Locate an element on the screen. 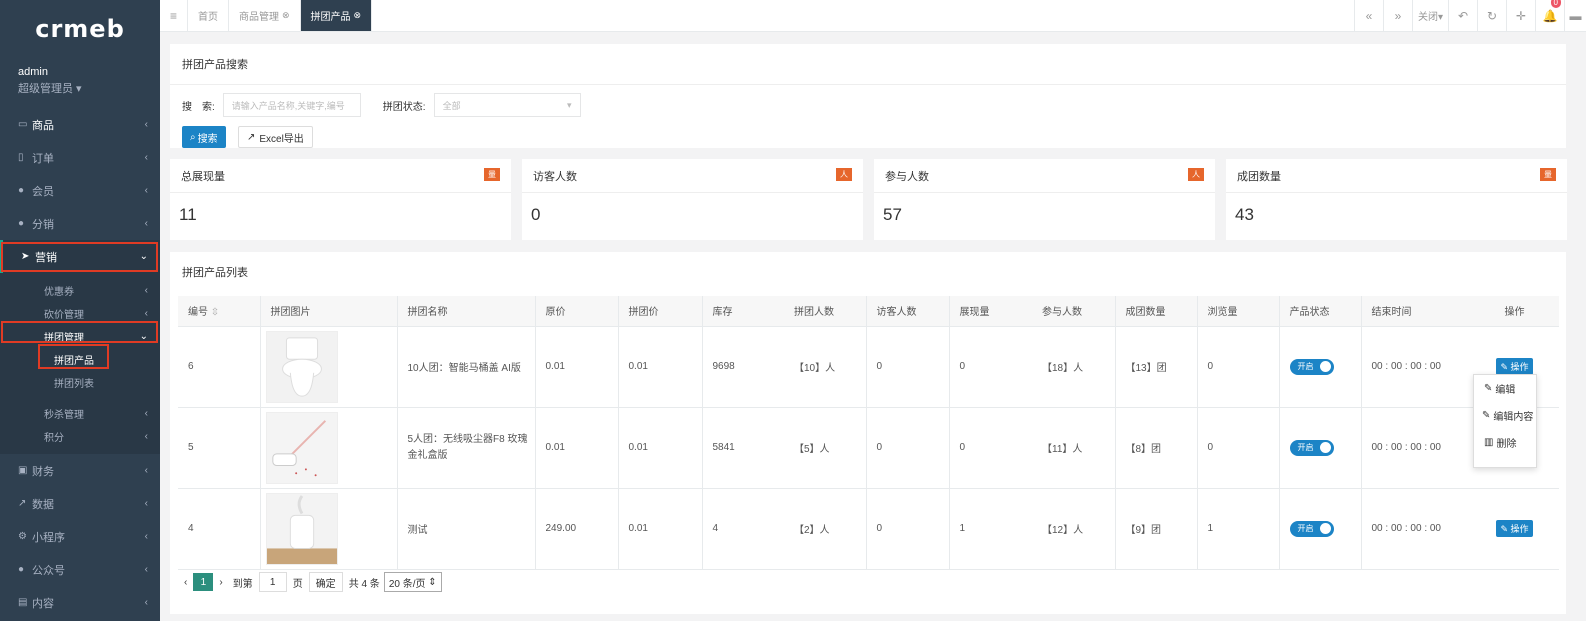  fullscreen-icon: ✛ is located at coordinates (1520, 15).